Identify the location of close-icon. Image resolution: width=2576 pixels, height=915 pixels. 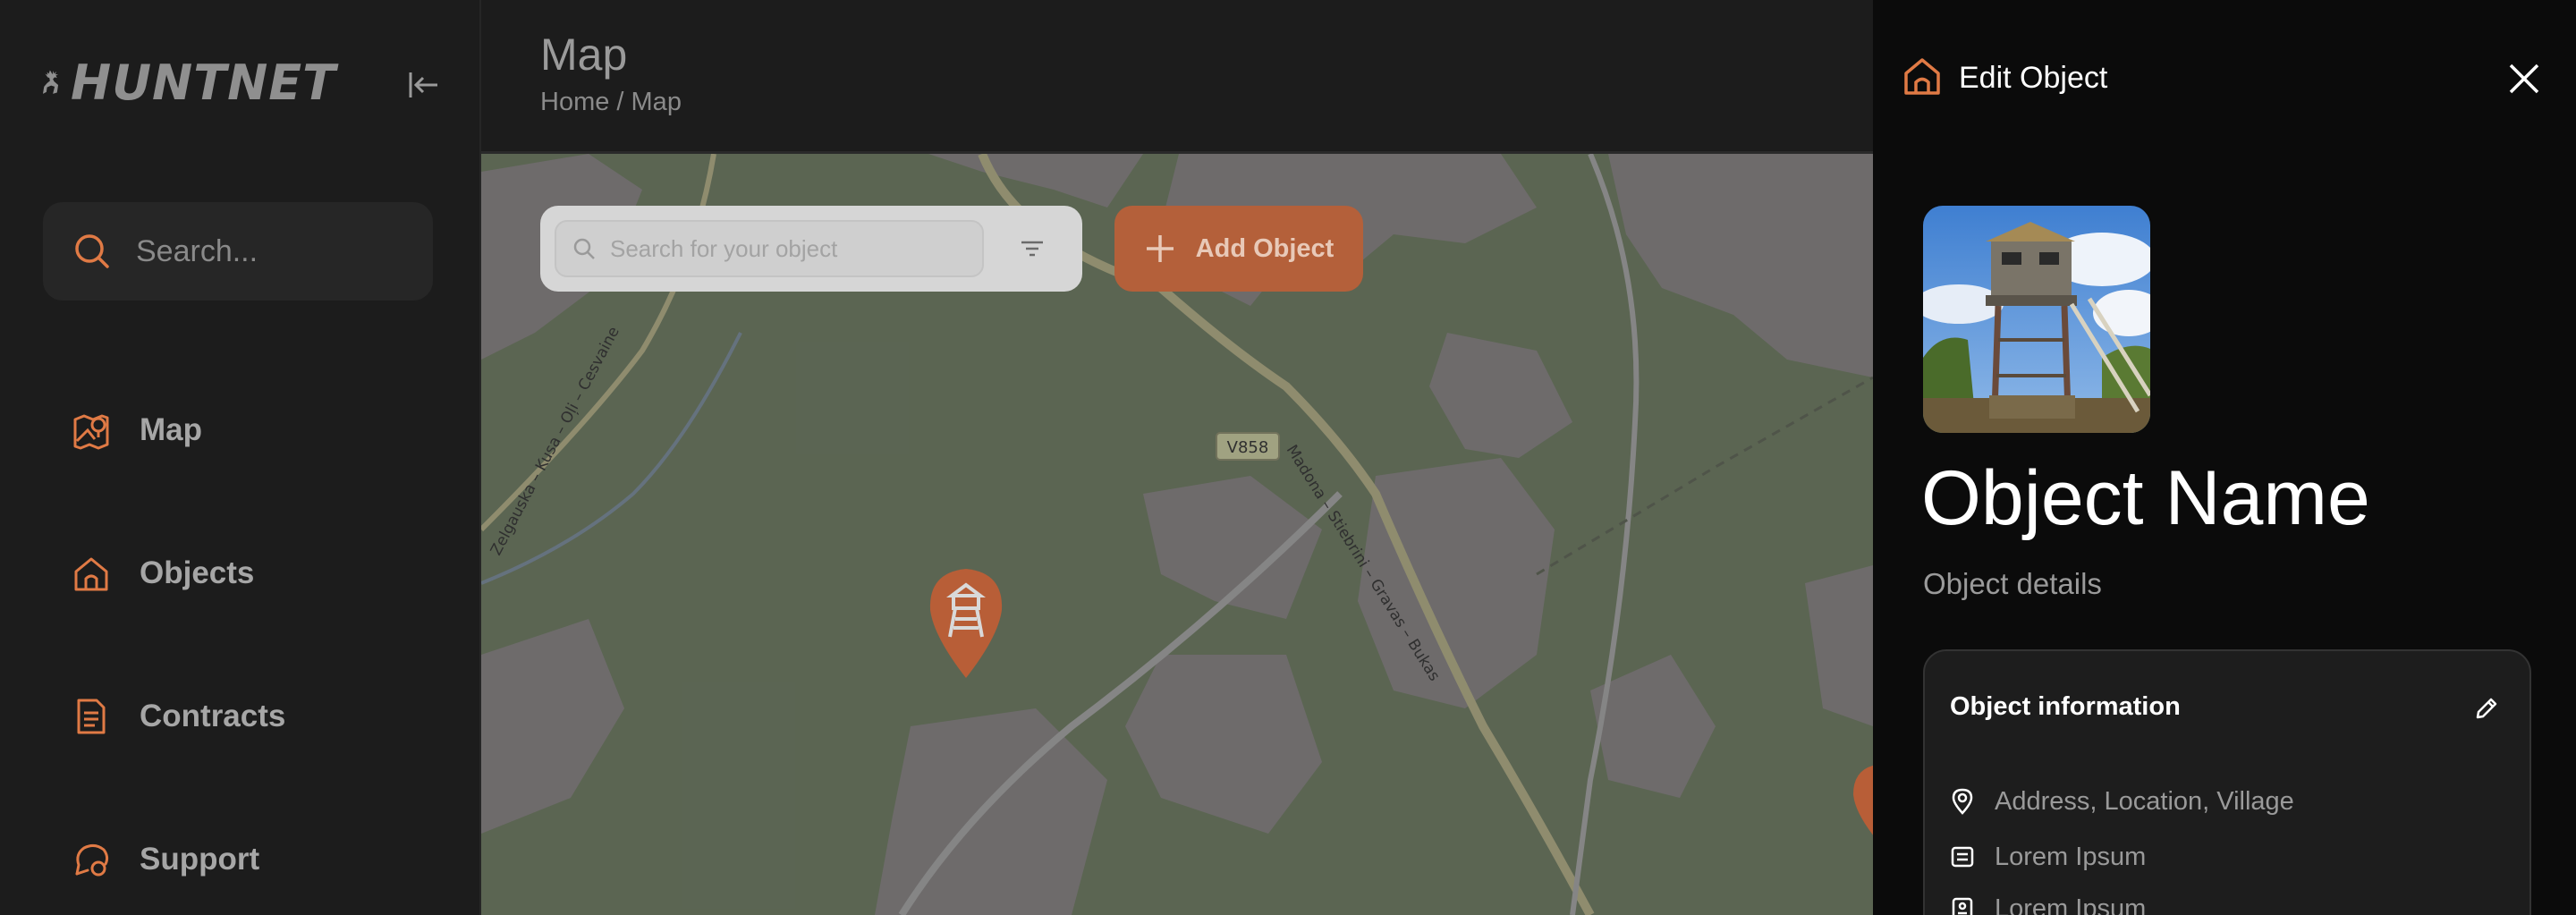
(2524, 79).